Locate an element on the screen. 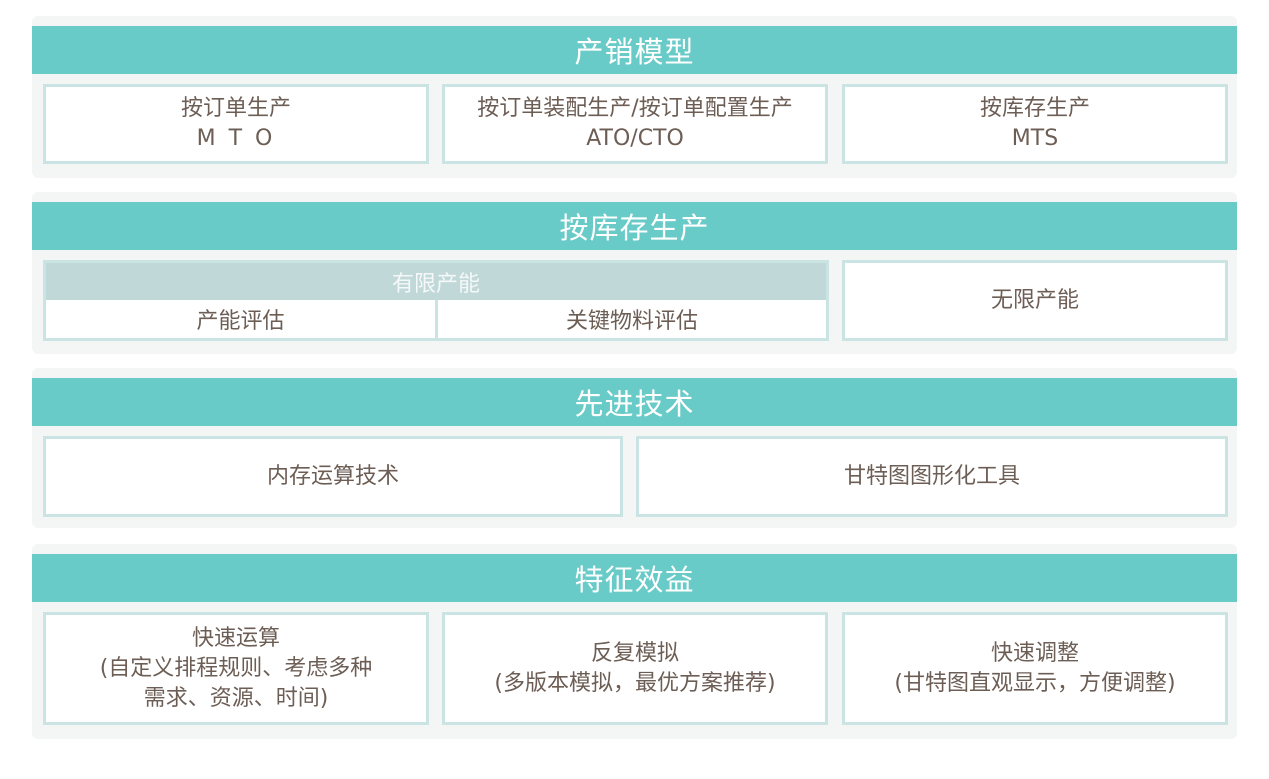 Image resolution: width=1269 pixels, height=779 pixels. finite-capacity-group: 有限产能 产能评估 关键物料评估 is located at coordinates (436, 300).